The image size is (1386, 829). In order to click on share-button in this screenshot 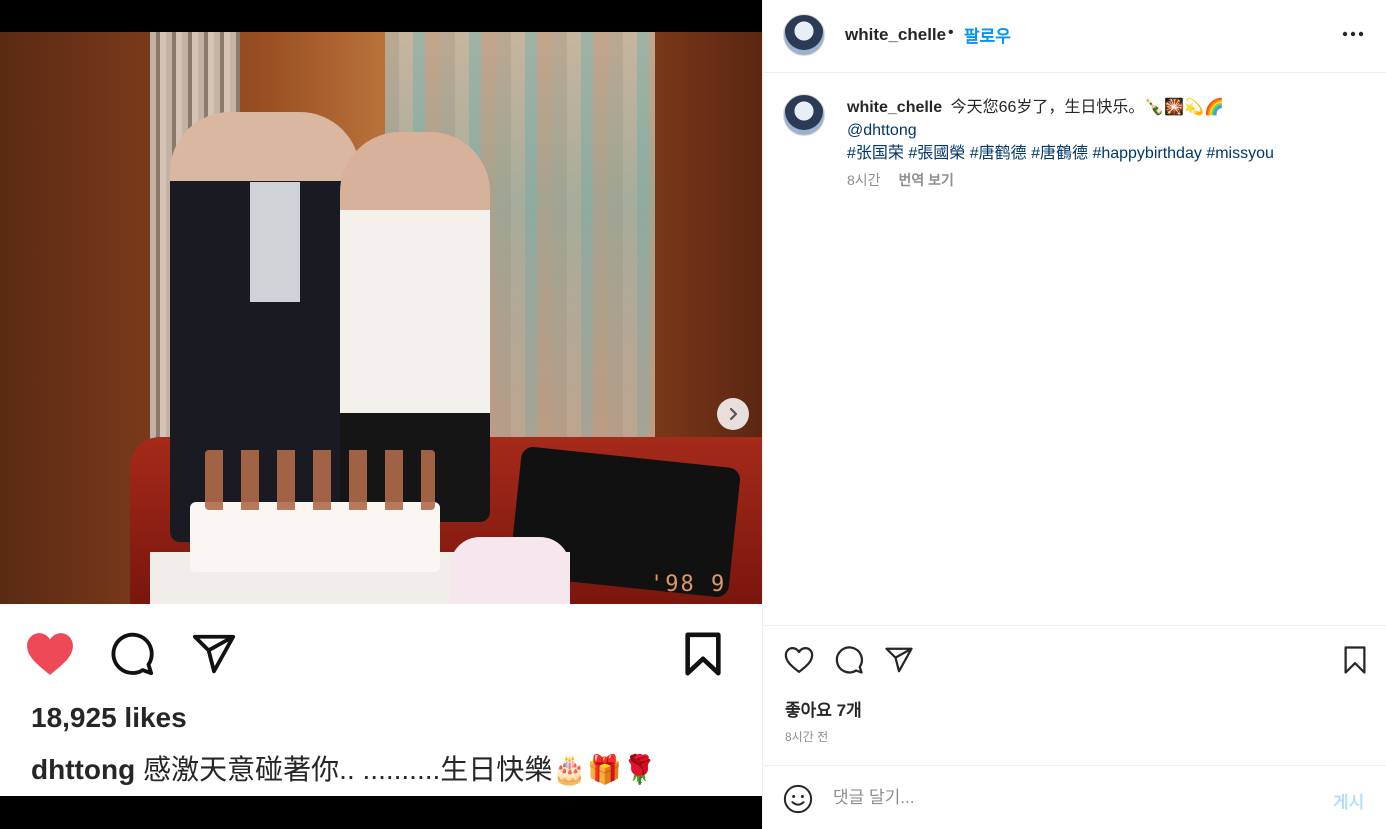, I will do `click(899, 660)`.